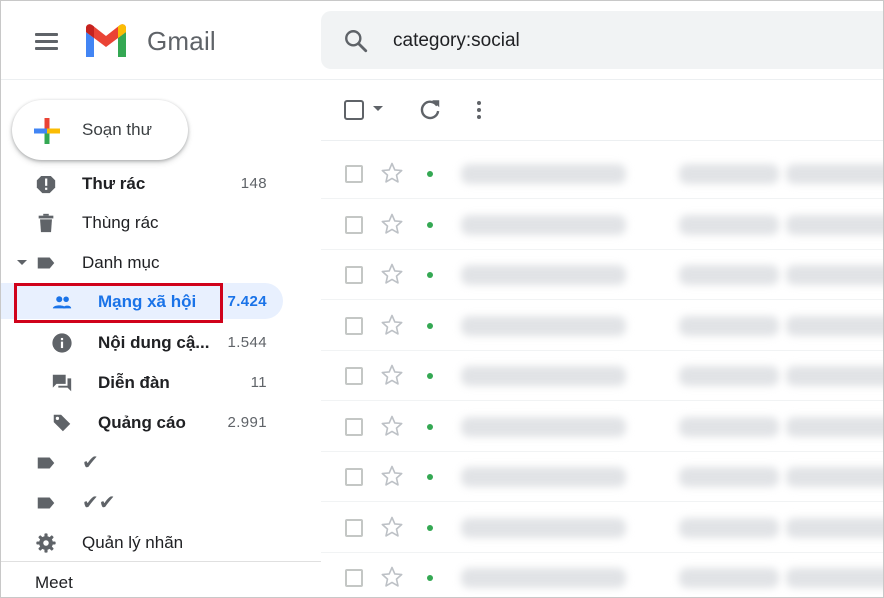  Describe the element at coordinates (120, 222) in the screenshot. I see `sidebar-item-label: Thùng rác` at that location.